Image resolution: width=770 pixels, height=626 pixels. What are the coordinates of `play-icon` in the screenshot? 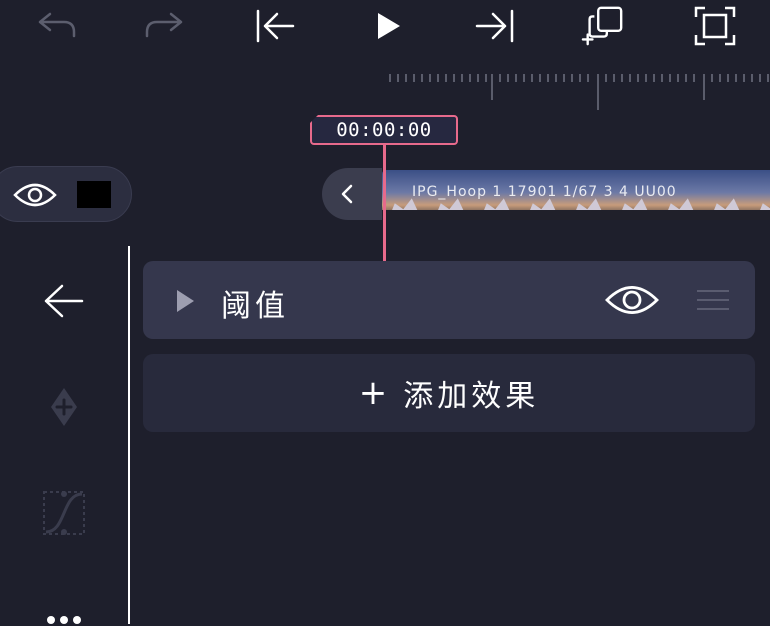 It's located at (389, 26).